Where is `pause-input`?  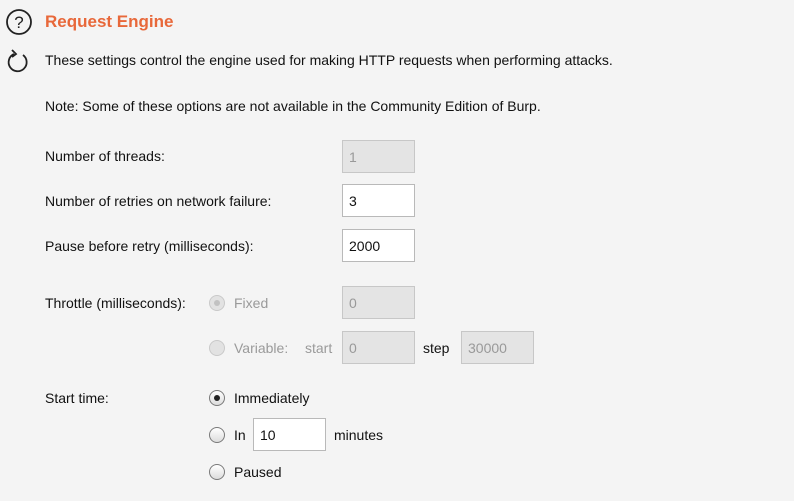
pause-input is located at coordinates (378, 245).